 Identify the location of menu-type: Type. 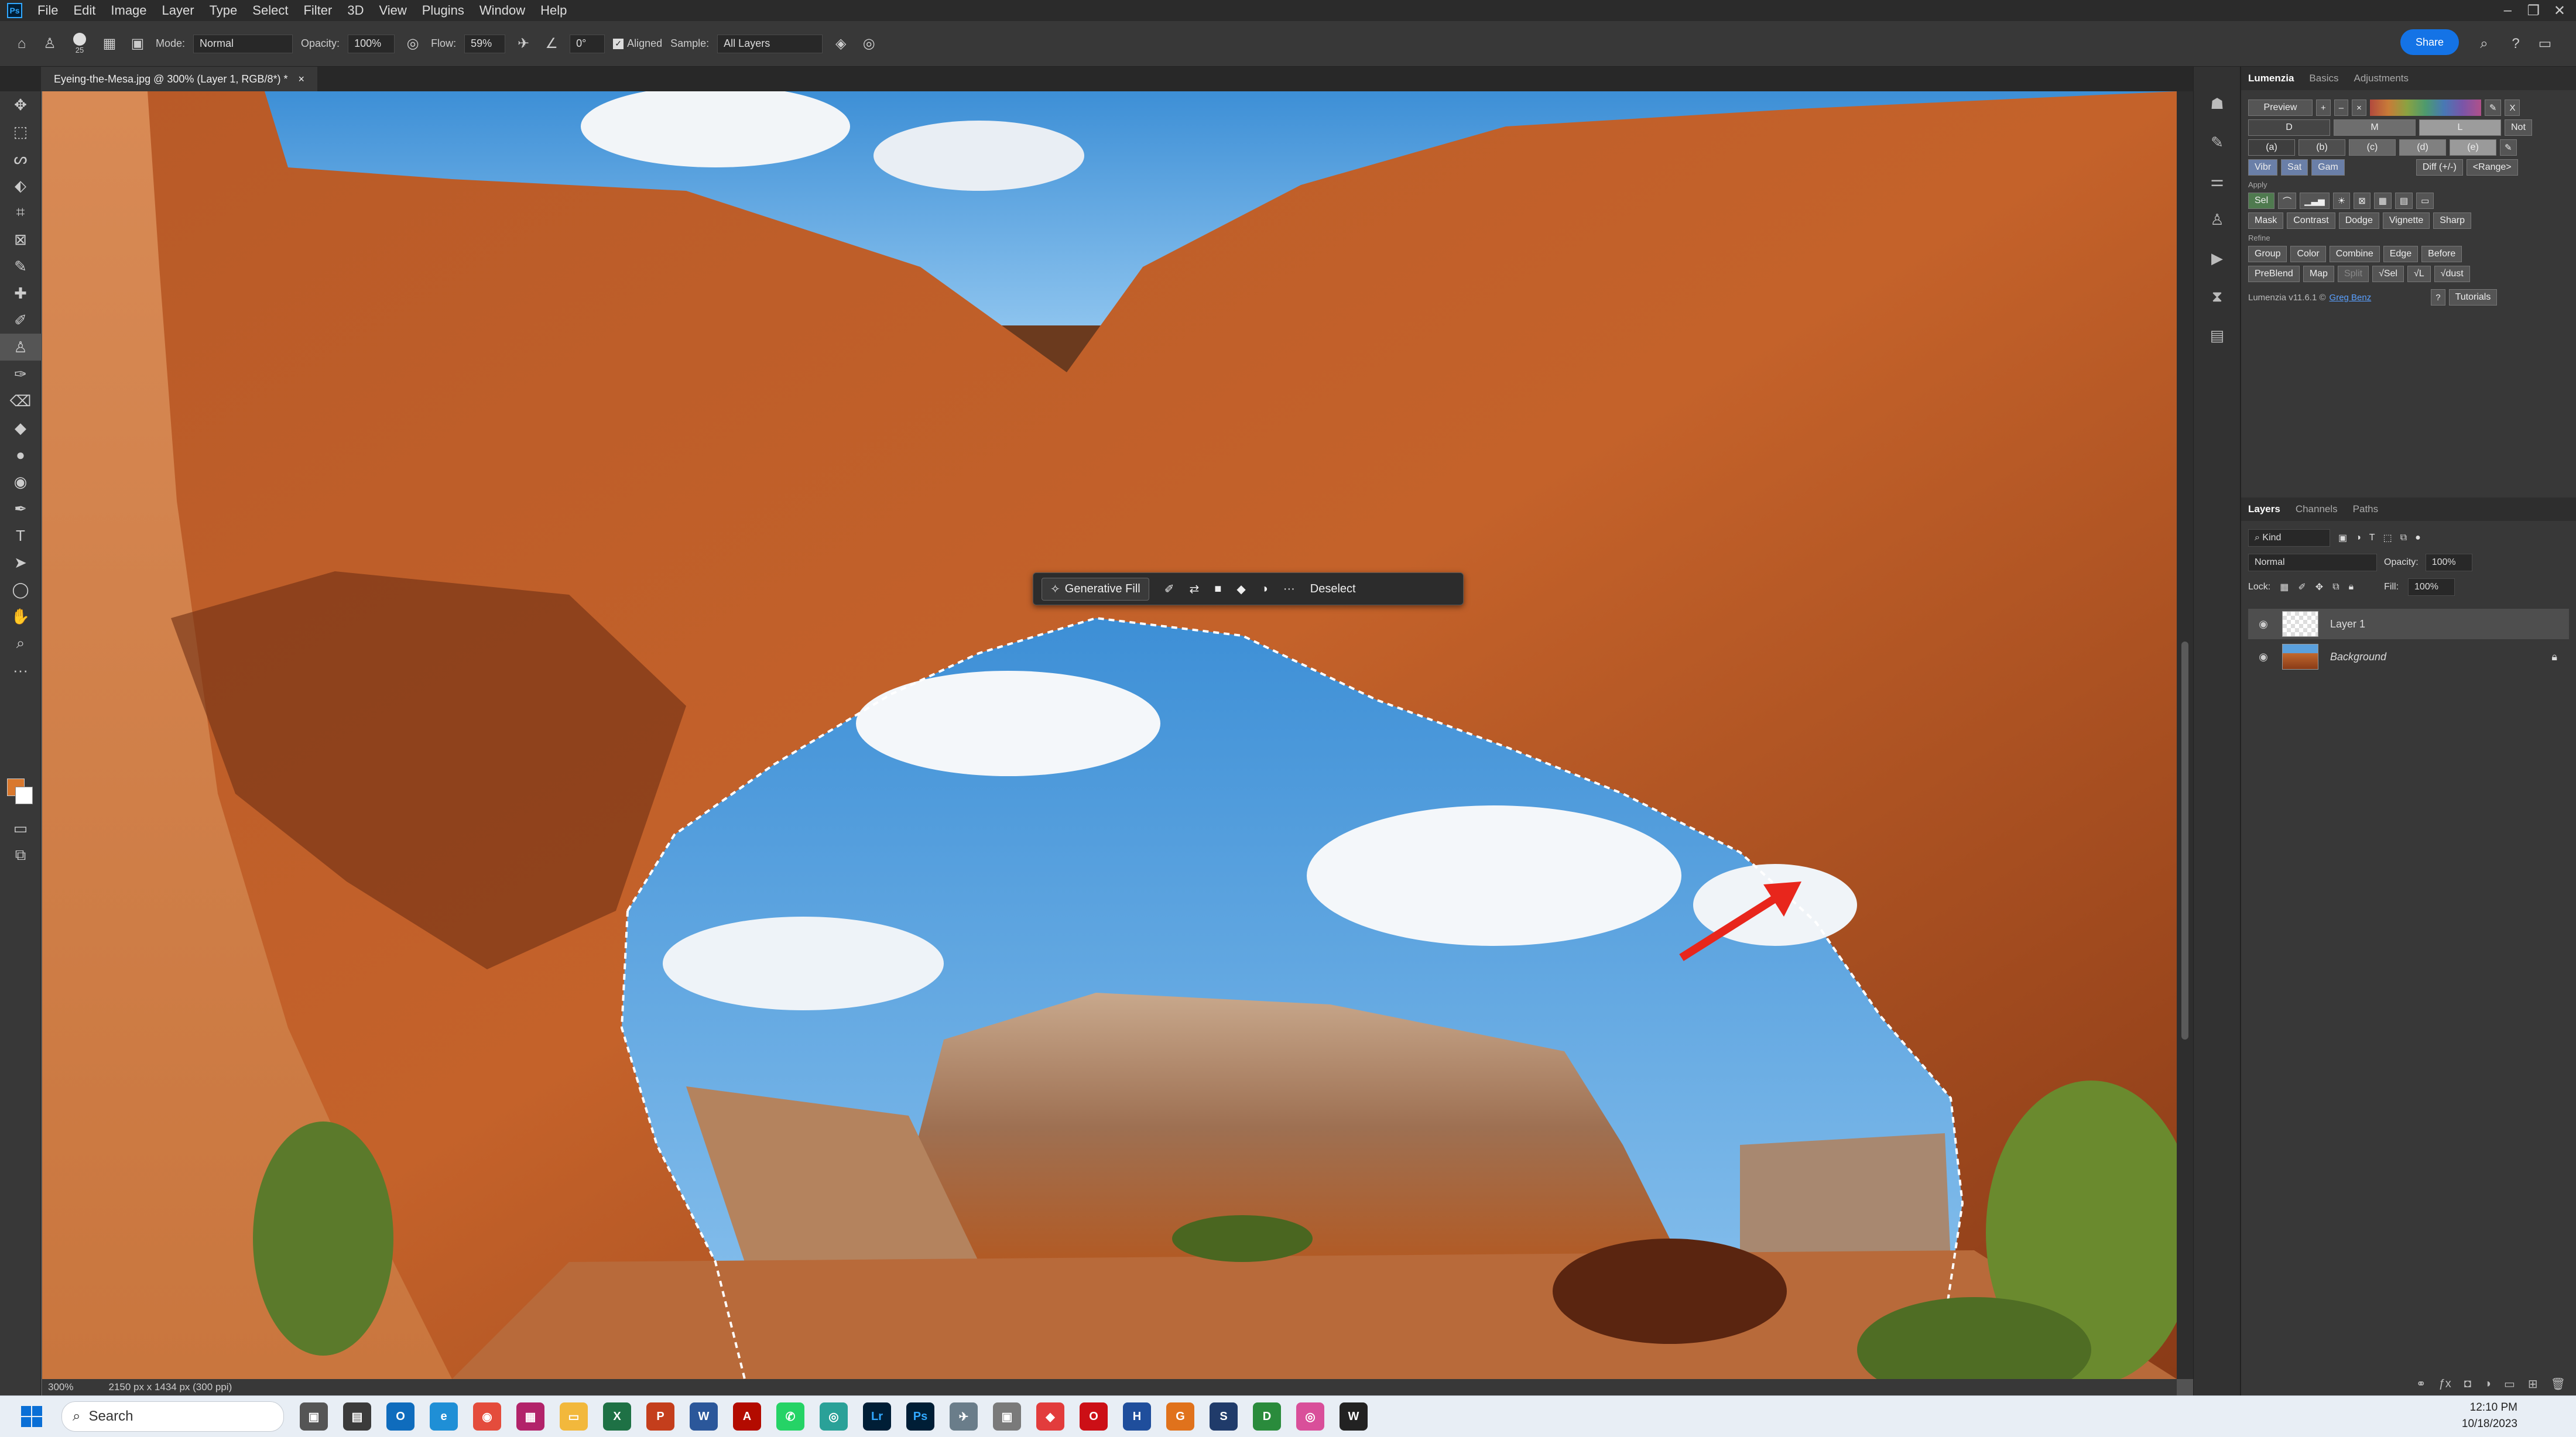
(224, 10).